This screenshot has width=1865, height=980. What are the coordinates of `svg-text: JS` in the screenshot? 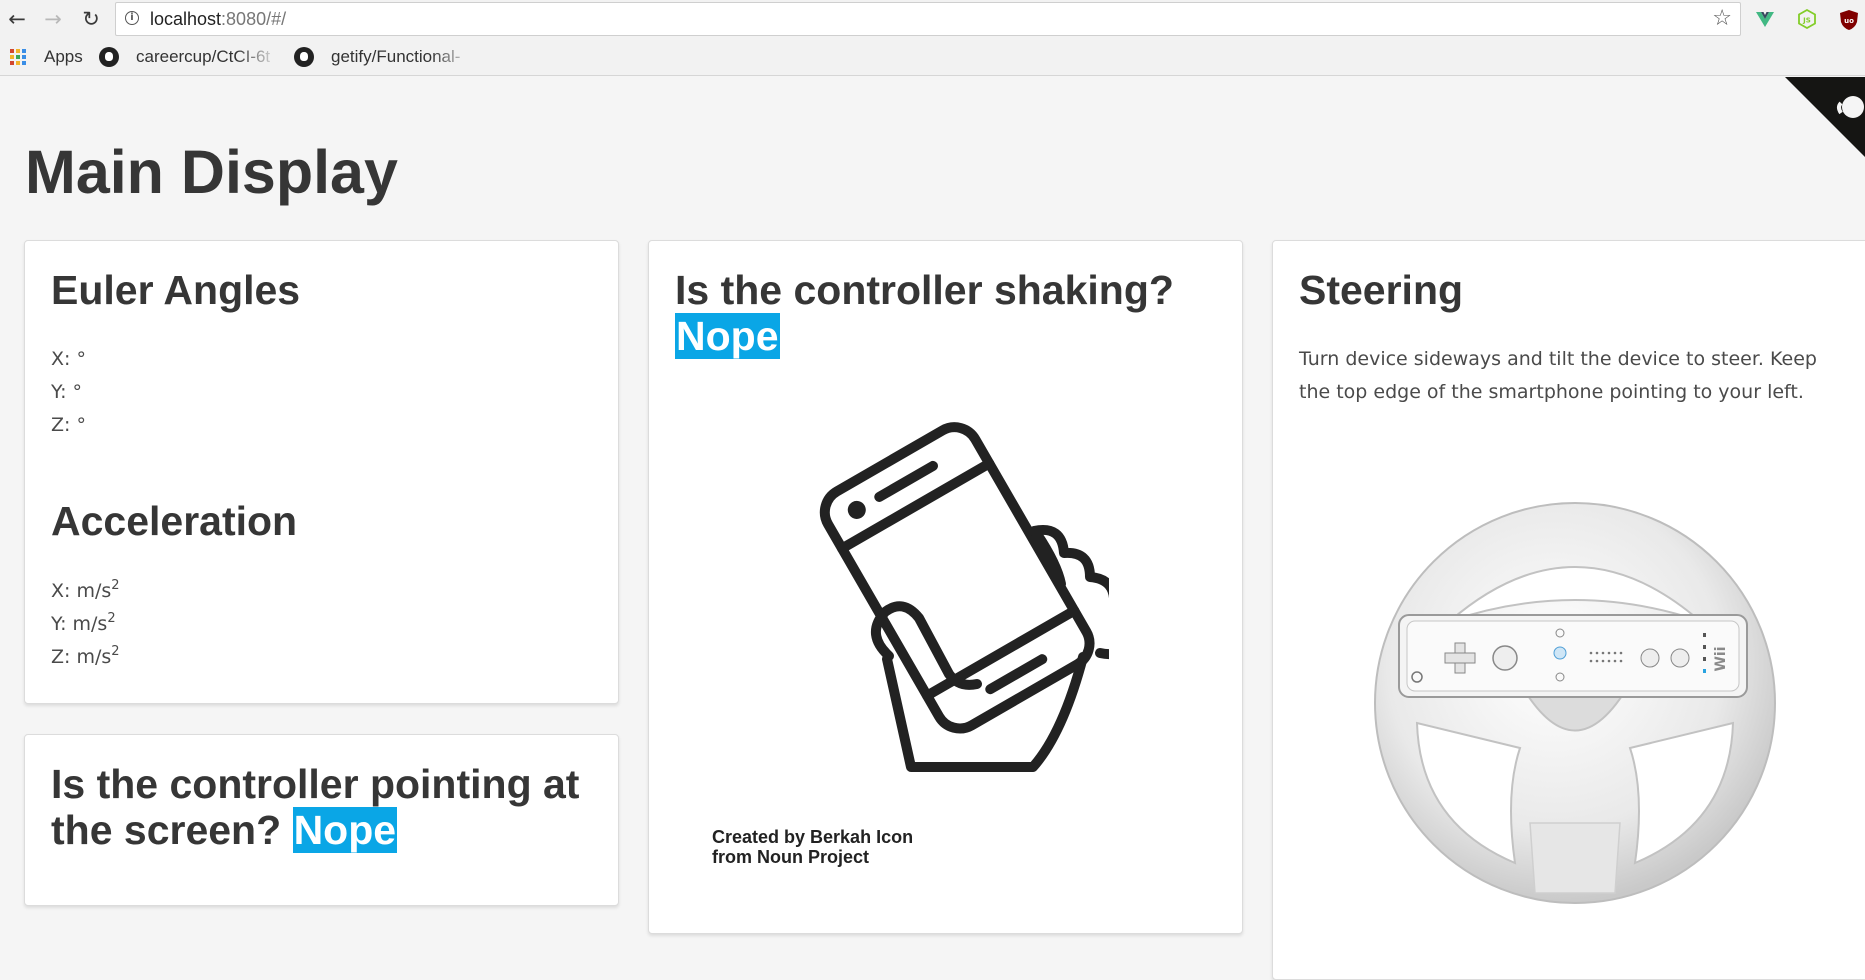 It's located at (1806, 21).